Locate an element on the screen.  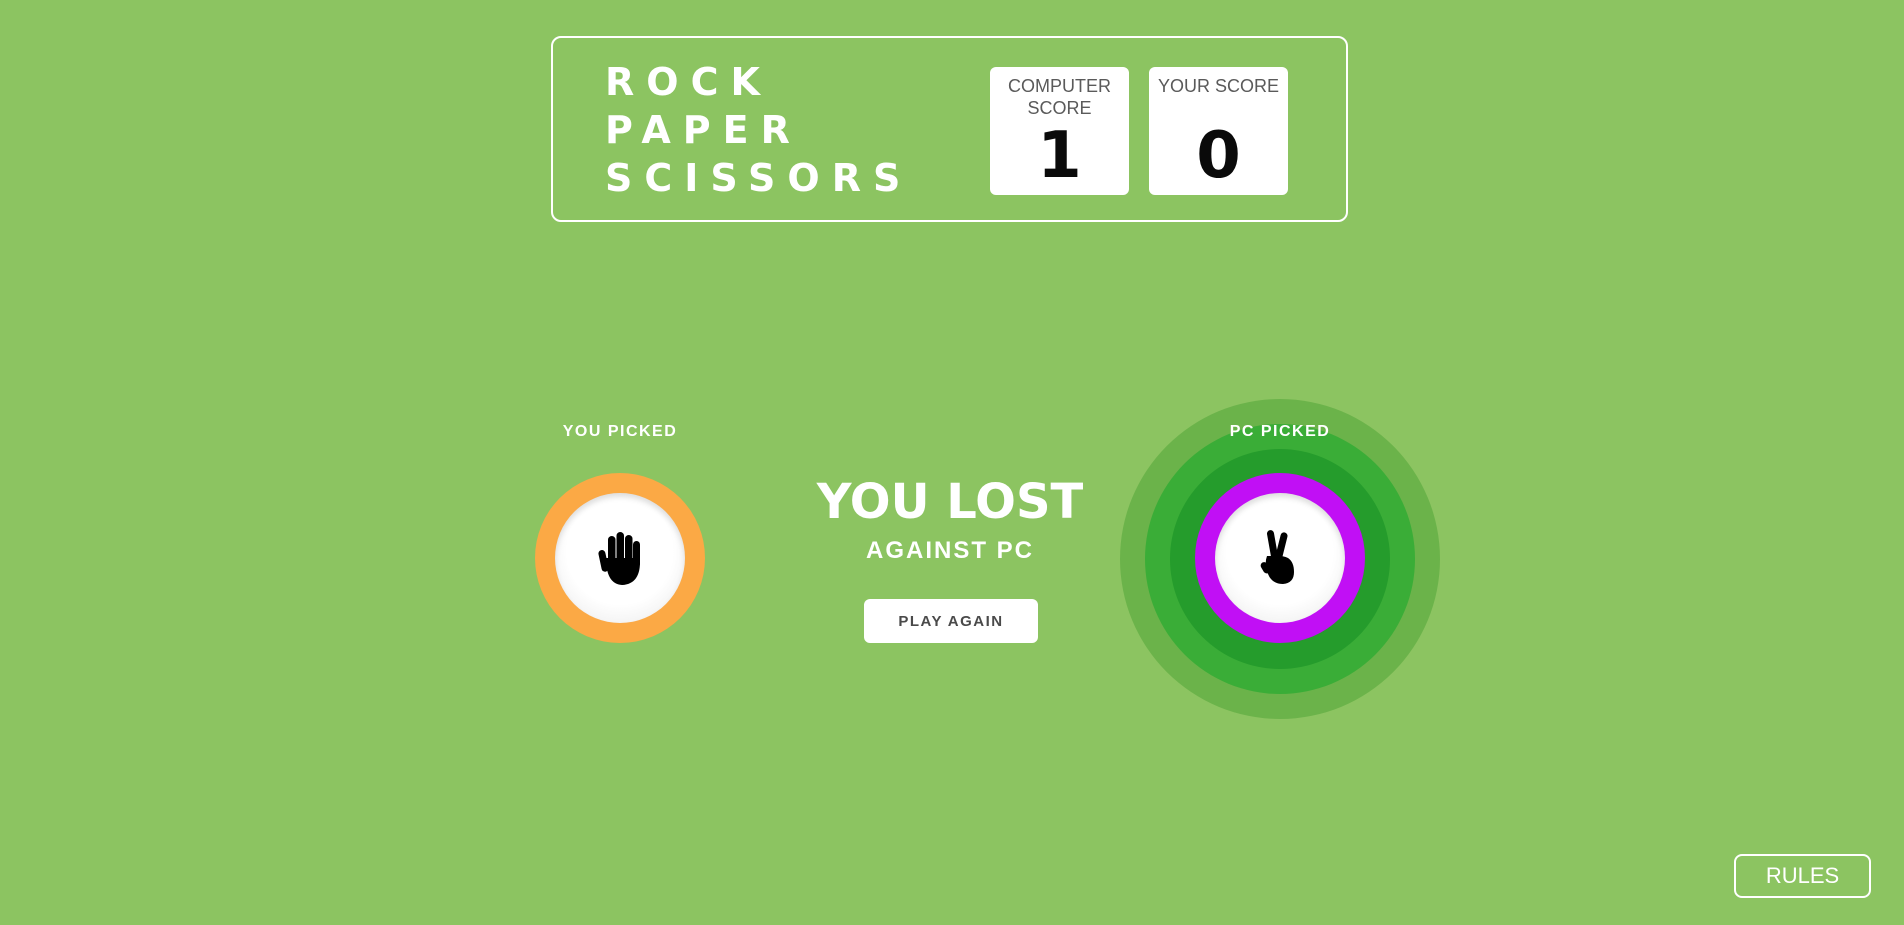
rules-button: RULES is located at coordinates (1802, 876).